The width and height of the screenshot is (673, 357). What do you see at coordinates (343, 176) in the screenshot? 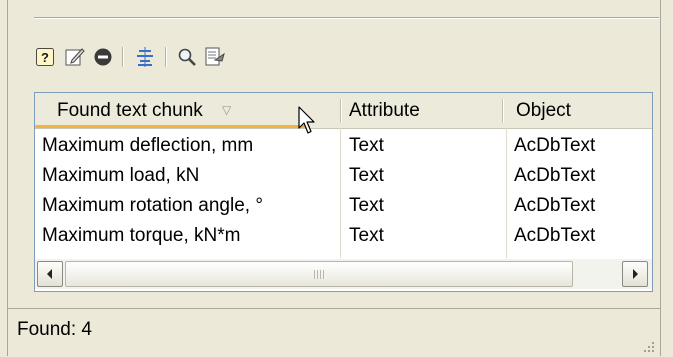
I see `table-row: Maximum load, kN Text AcDbText` at bounding box center [343, 176].